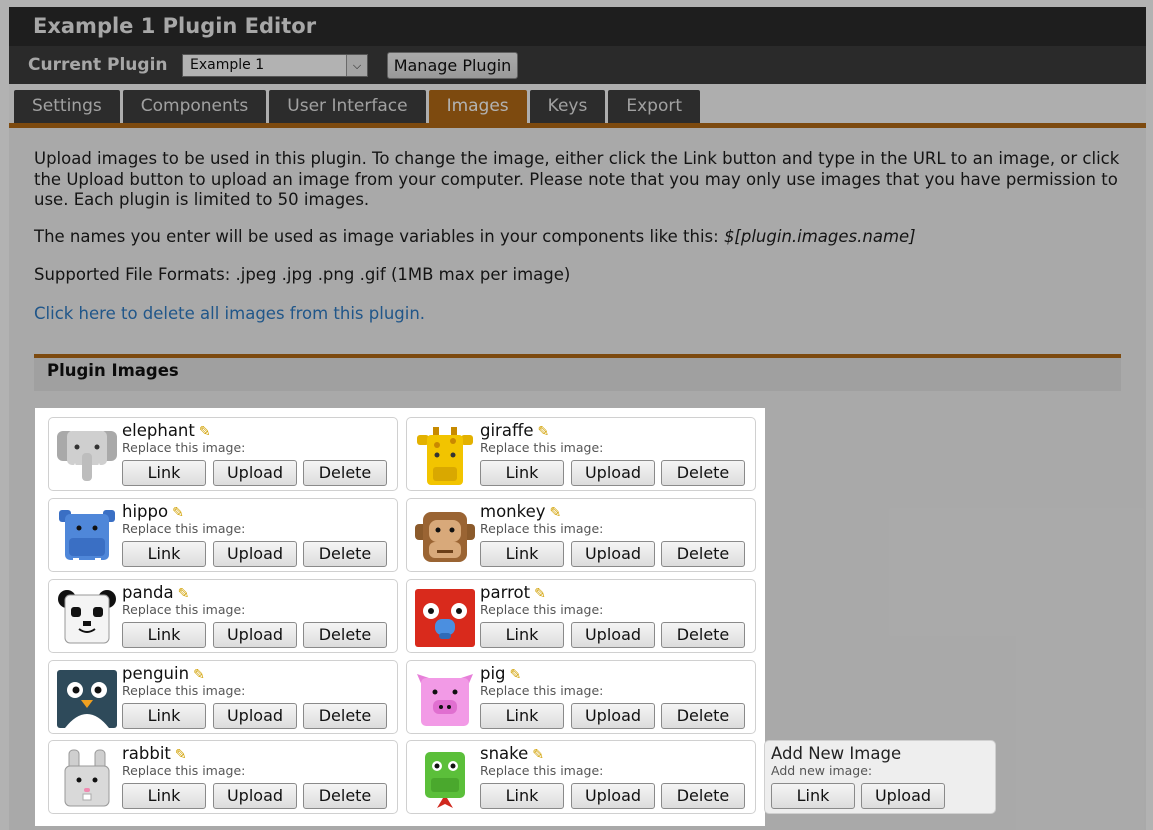  Describe the element at coordinates (356, 65) in the screenshot. I see `chevron-down-icon: ⌵` at that location.